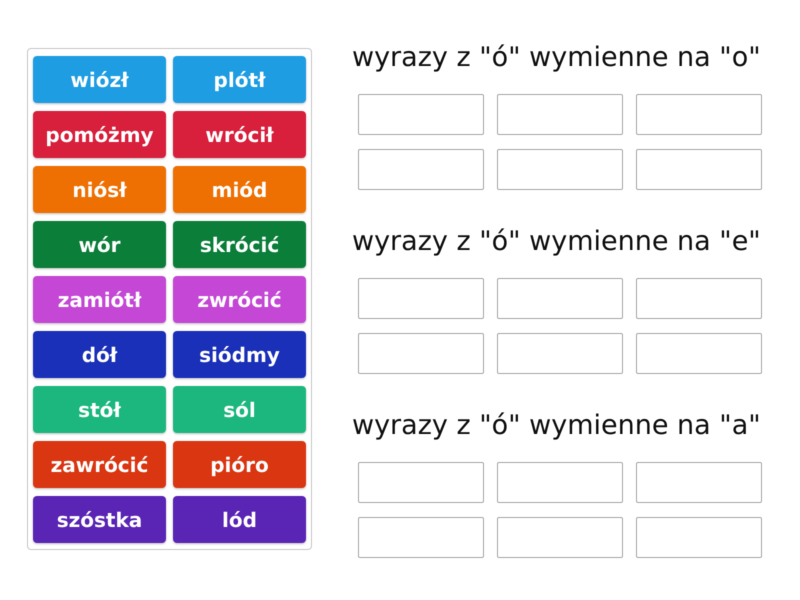 This screenshot has width=800, height=600. I want to click on group-heading: wyrazy z "ó" wymienne na "e", so click(556, 242).